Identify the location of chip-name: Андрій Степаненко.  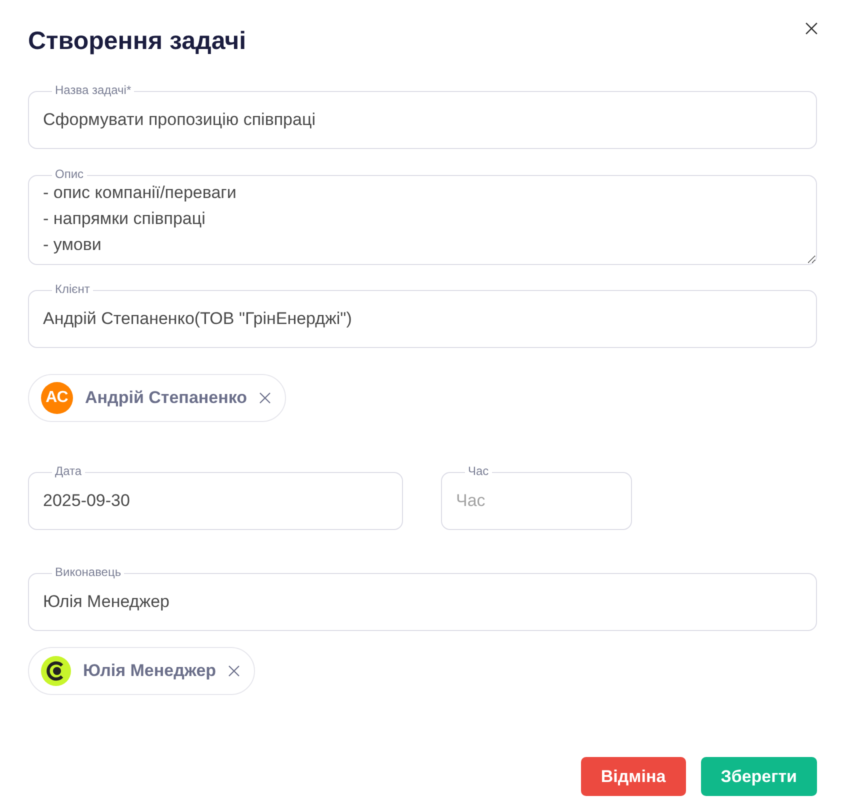
(166, 398).